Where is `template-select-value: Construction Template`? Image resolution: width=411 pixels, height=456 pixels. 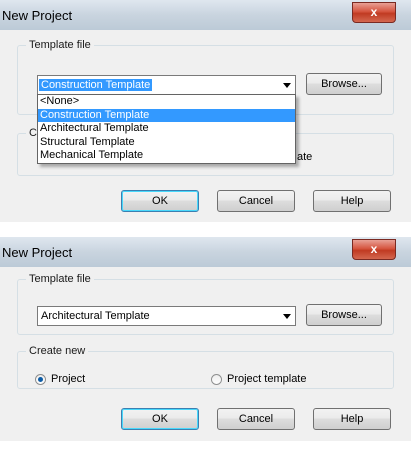
template-select-value: Construction Template is located at coordinates (96, 85).